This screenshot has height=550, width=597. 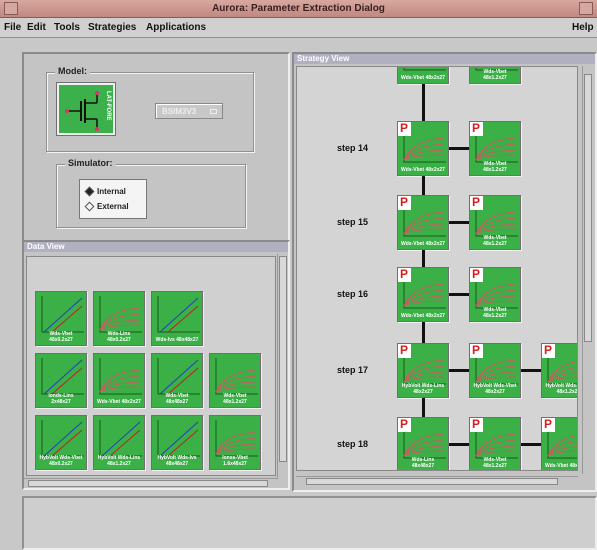 What do you see at coordinates (119, 442) in the screenshot?
I see `data-thumbnail: HybVolt Wds-Lins 48x1.2x27` at bounding box center [119, 442].